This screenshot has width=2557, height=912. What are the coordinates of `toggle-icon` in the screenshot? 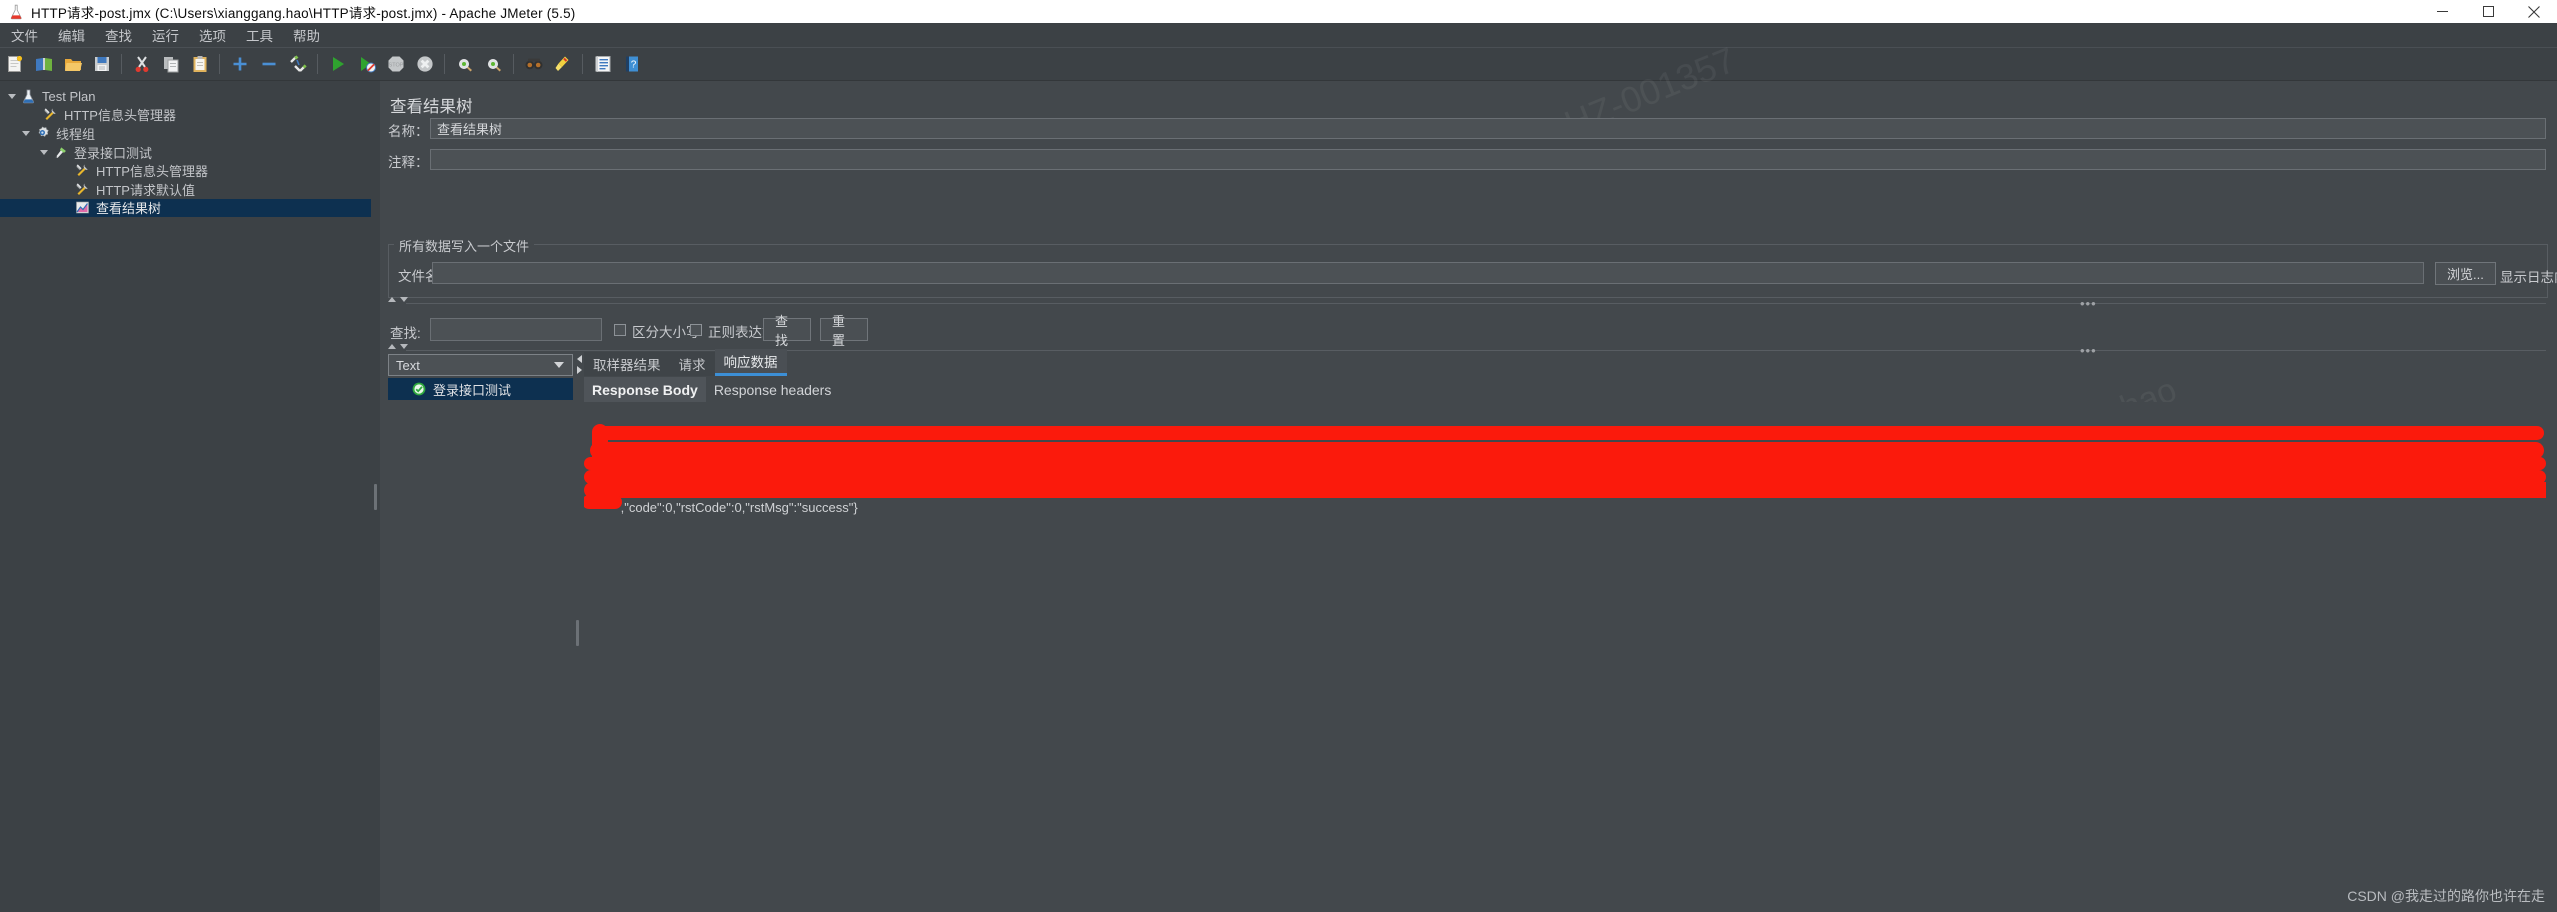 It's located at (297, 64).